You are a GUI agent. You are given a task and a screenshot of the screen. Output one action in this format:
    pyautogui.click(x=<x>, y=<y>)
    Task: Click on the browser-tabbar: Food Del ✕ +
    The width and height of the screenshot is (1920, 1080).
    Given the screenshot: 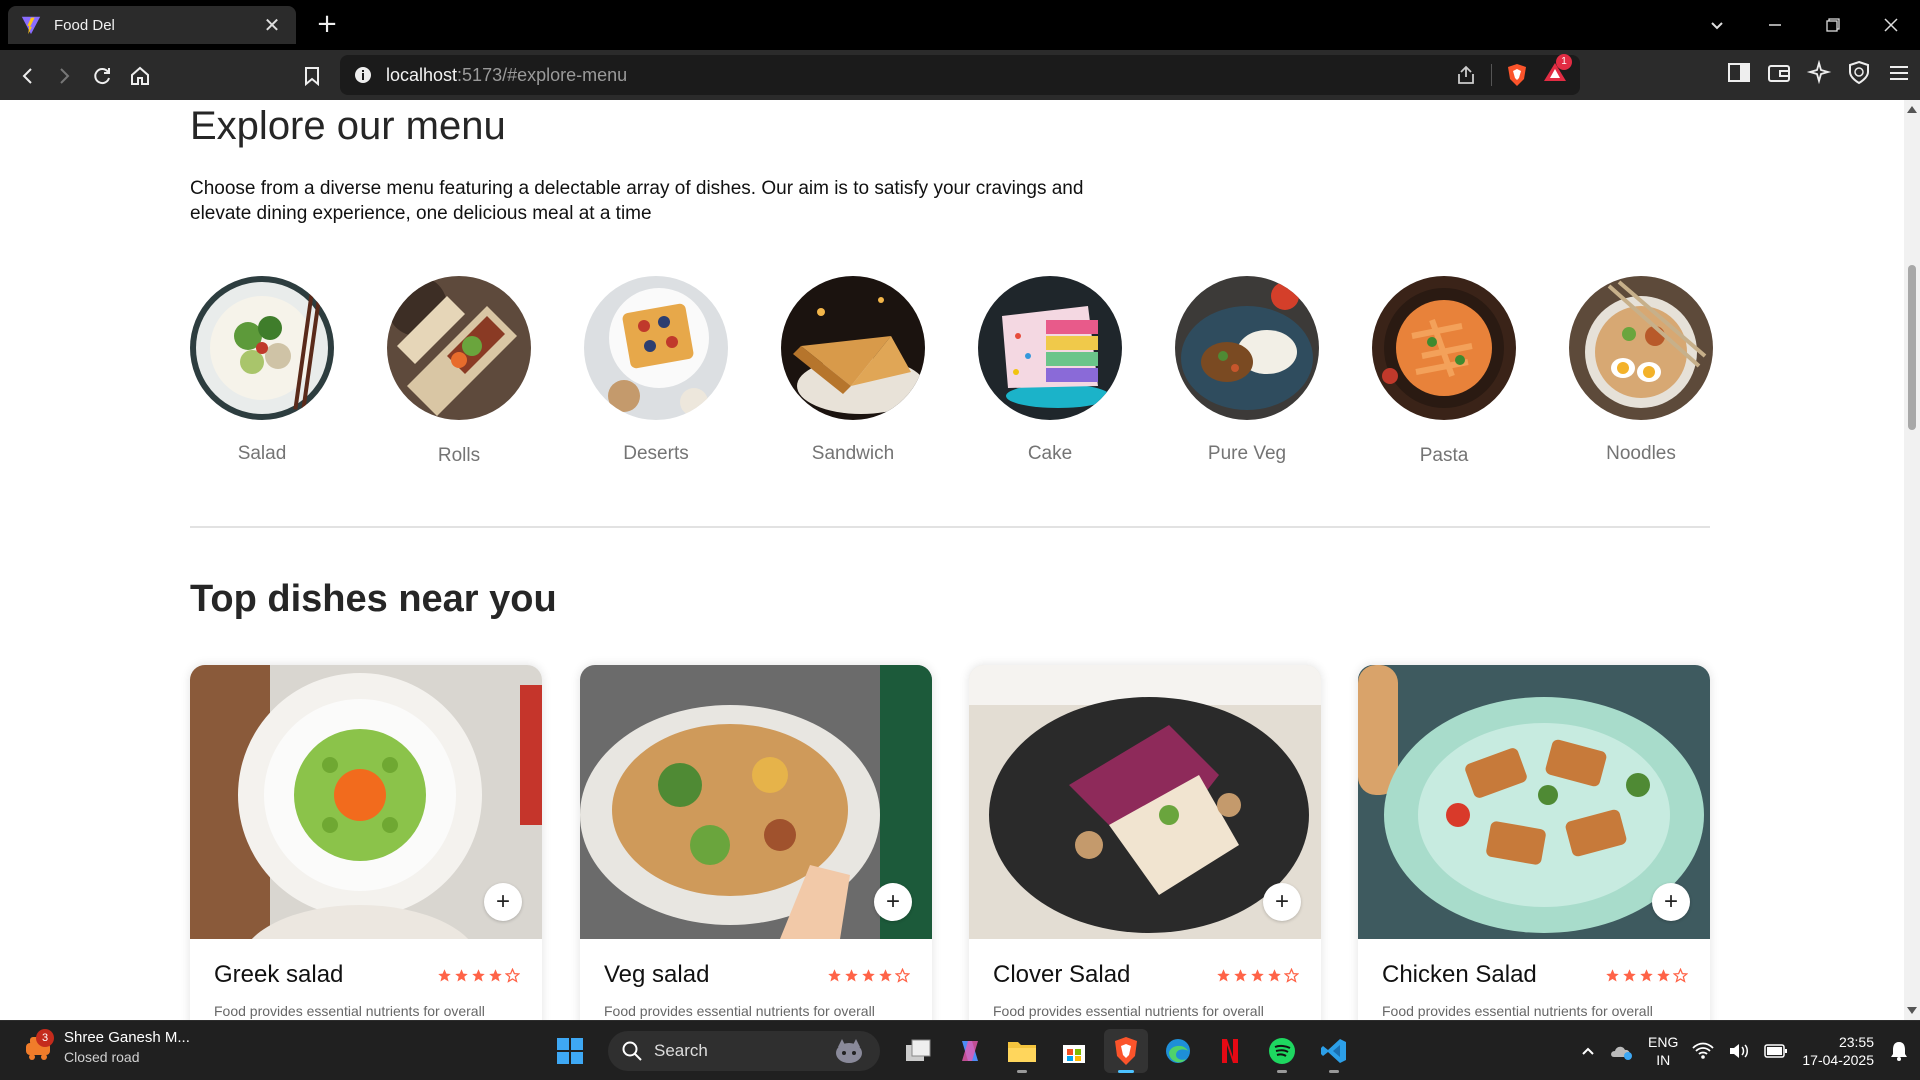 What is the action you would take?
    pyautogui.click(x=960, y=25)
    